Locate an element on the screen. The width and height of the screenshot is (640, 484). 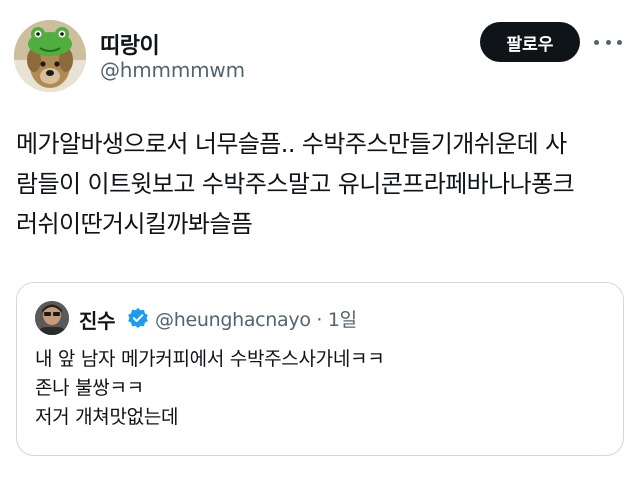
quoted-text-line: 저거 개쳐맛없는데 is located at coordinates (107, 417).